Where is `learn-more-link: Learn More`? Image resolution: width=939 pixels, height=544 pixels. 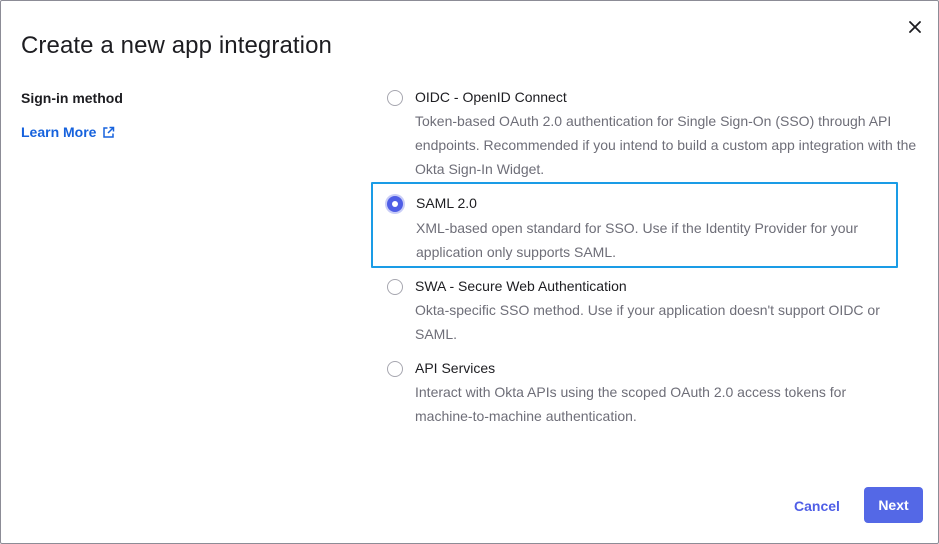 learn-more-link: Learn More is located at coordinates (68, 132).